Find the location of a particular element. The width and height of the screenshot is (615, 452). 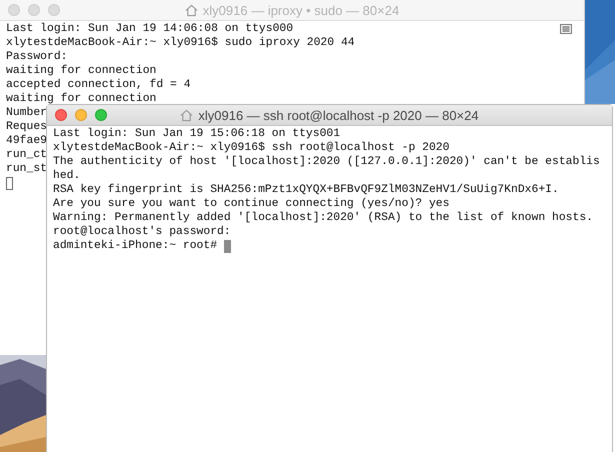

scroll-marker-icon is located at coordinates (566, 29).